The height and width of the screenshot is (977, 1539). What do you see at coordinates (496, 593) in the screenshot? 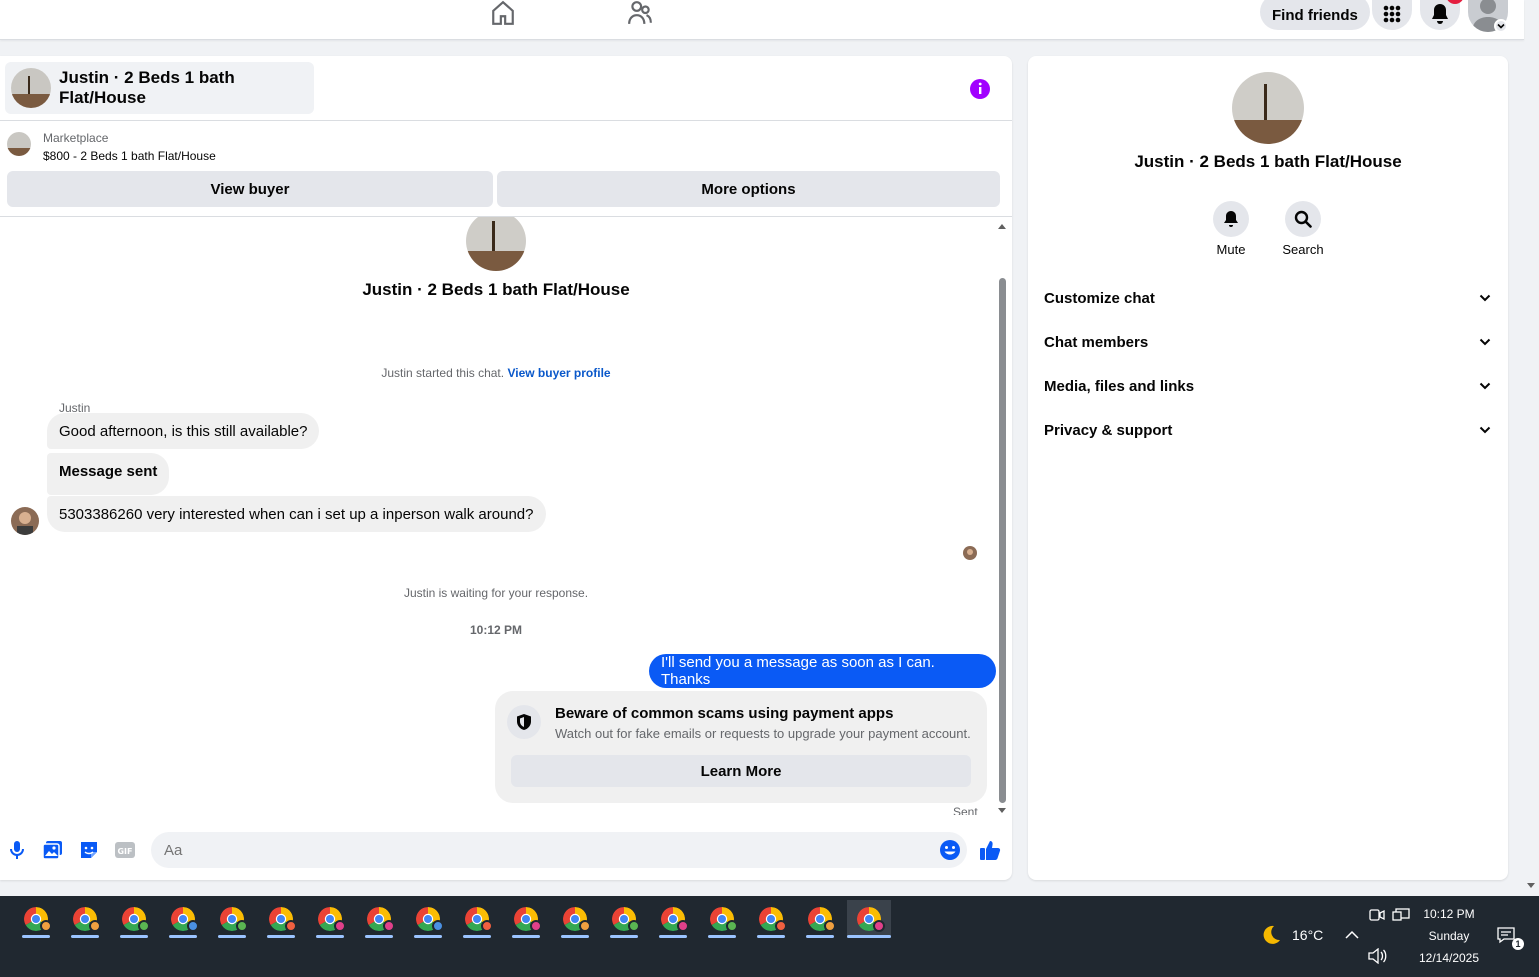
I see `waiting-notice: Justin is waiting for your response.` at bounding box center [496, 593].